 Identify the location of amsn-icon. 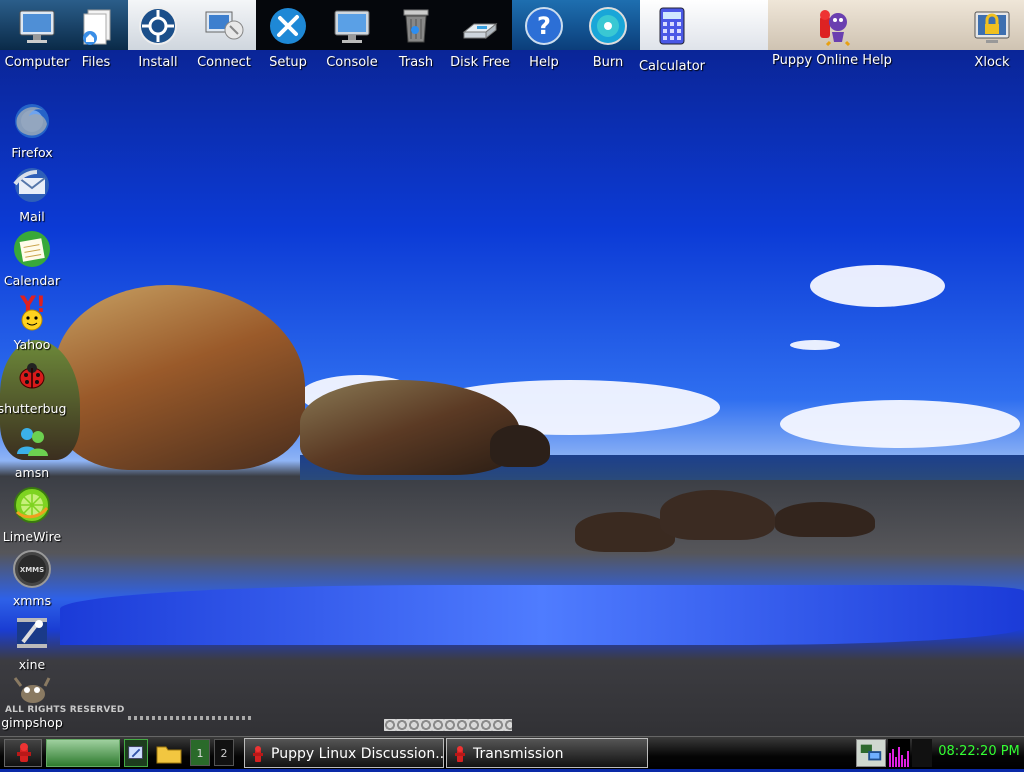
(32, 442).